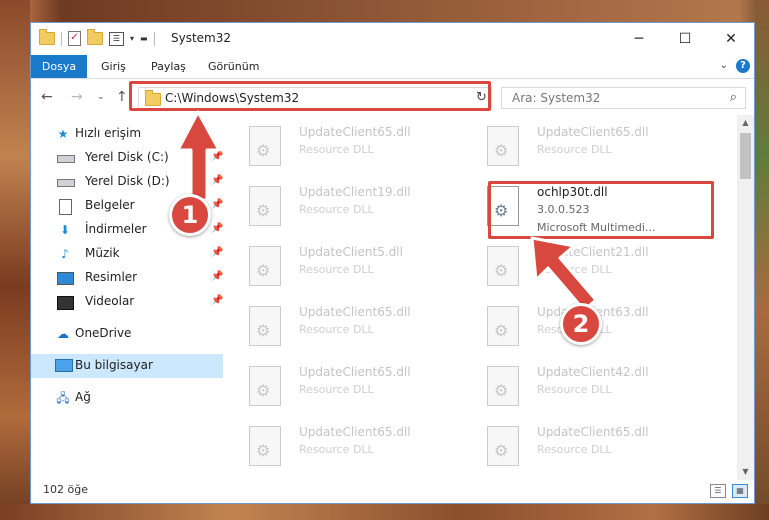 This screenshot has height=520, width=769. I want to click on close-button: ✕, so click(731, 39).